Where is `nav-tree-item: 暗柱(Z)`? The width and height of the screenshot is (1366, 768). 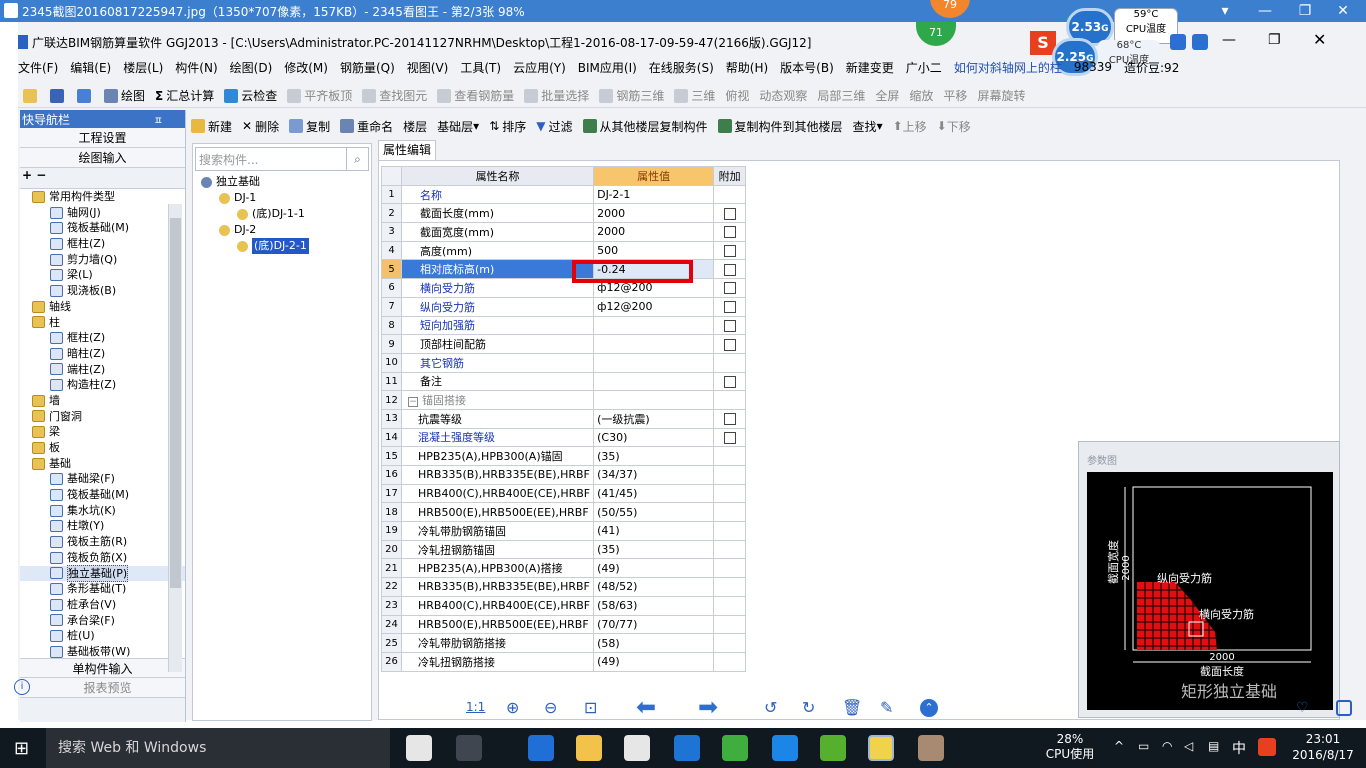
nav-tree-item: 暗柱(Z) is located at coordinates (102, 354).